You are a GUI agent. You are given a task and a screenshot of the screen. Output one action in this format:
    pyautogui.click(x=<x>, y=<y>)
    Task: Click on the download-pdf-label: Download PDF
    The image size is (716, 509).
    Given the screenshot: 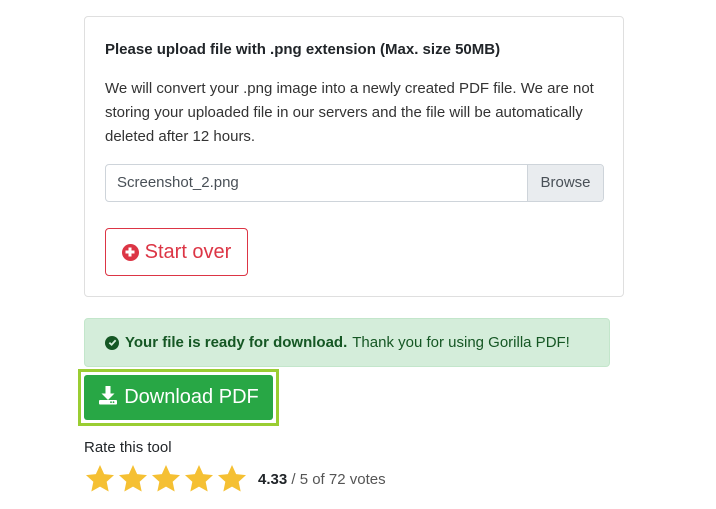 What is the action you would take?
    pyautogui.click(x=191, y=397)
    